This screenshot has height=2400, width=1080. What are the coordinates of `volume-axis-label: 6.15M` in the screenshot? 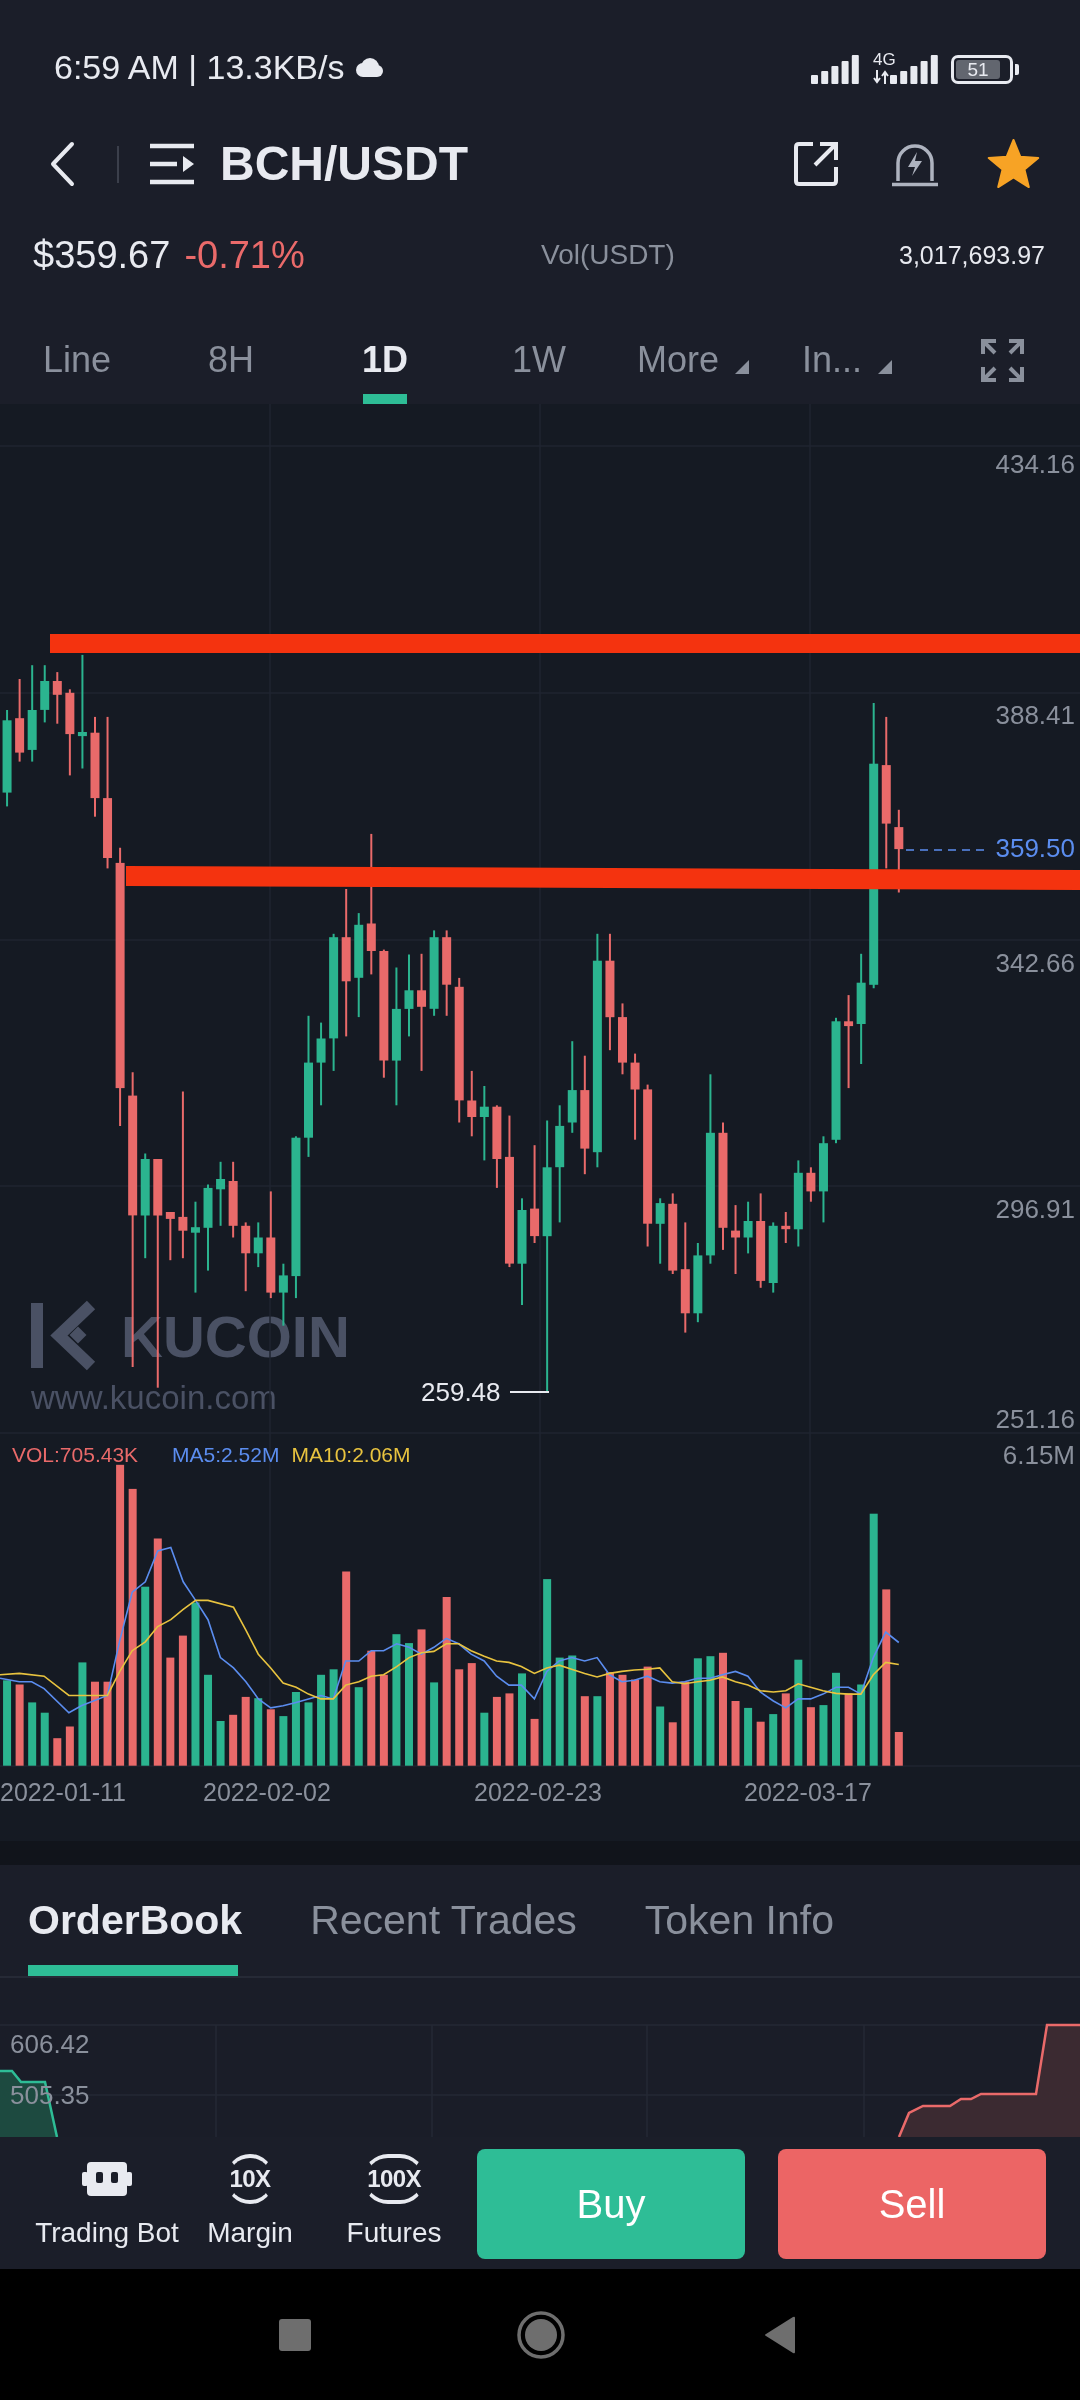 It's located at (1038, 1455).